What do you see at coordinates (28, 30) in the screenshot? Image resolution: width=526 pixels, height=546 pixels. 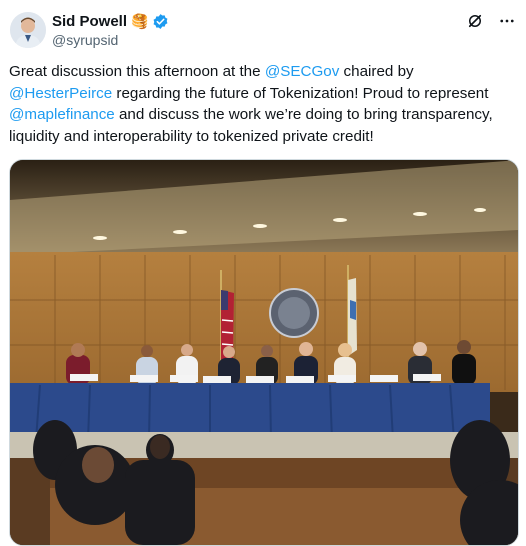 I see `avatar` at bounding box center [28, 30].